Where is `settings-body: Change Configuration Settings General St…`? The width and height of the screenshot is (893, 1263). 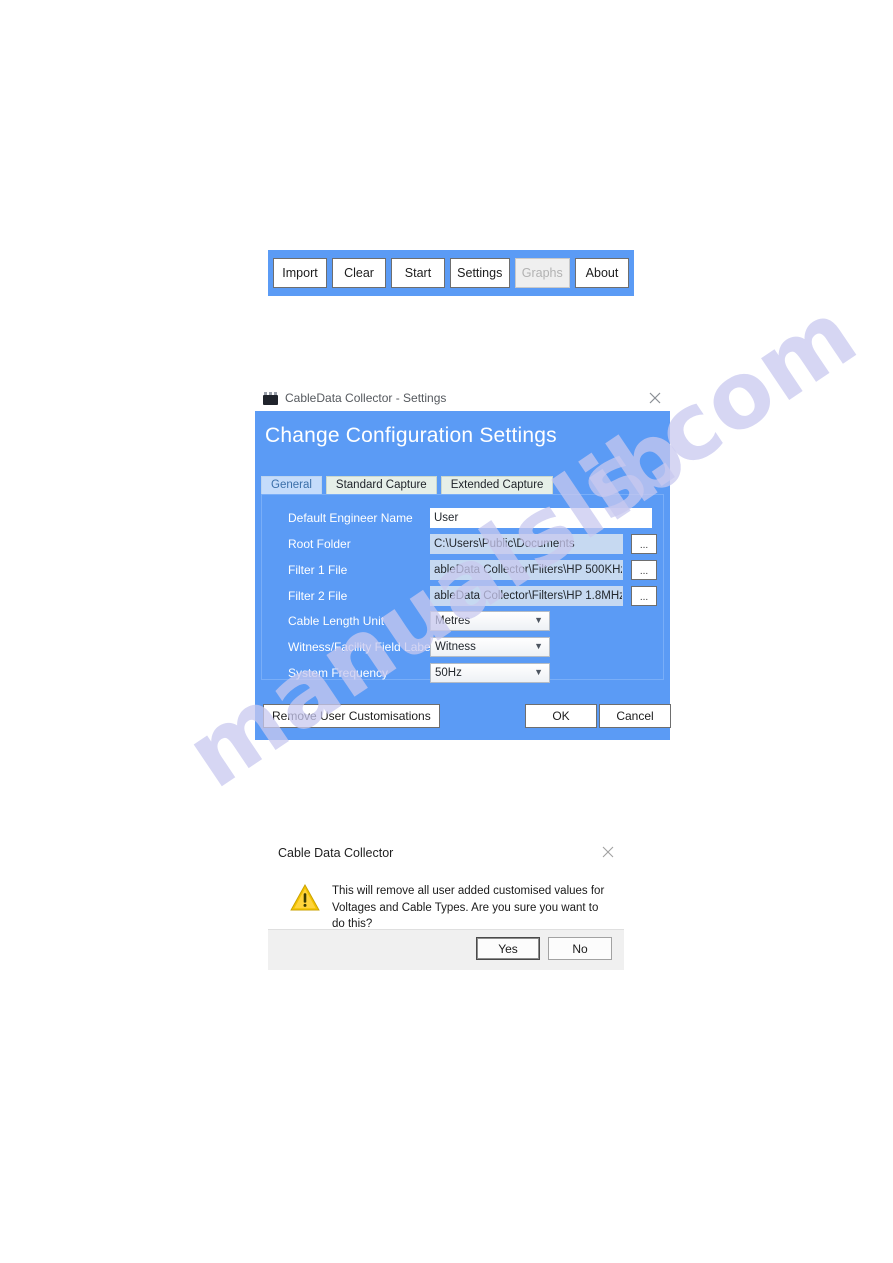
settings-body: Change Configuration Settings General St… is located at coordinates (463, 575).